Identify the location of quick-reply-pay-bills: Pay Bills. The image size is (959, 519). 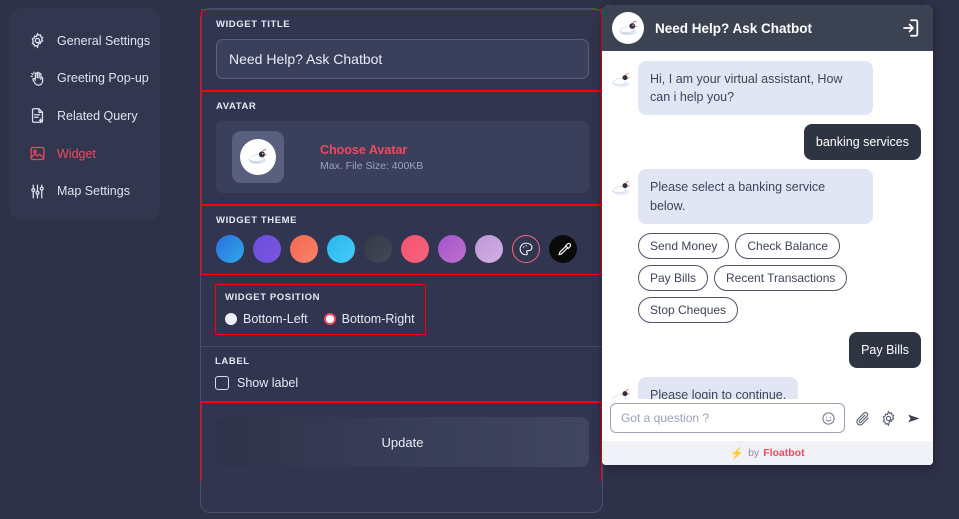
(673, 277).